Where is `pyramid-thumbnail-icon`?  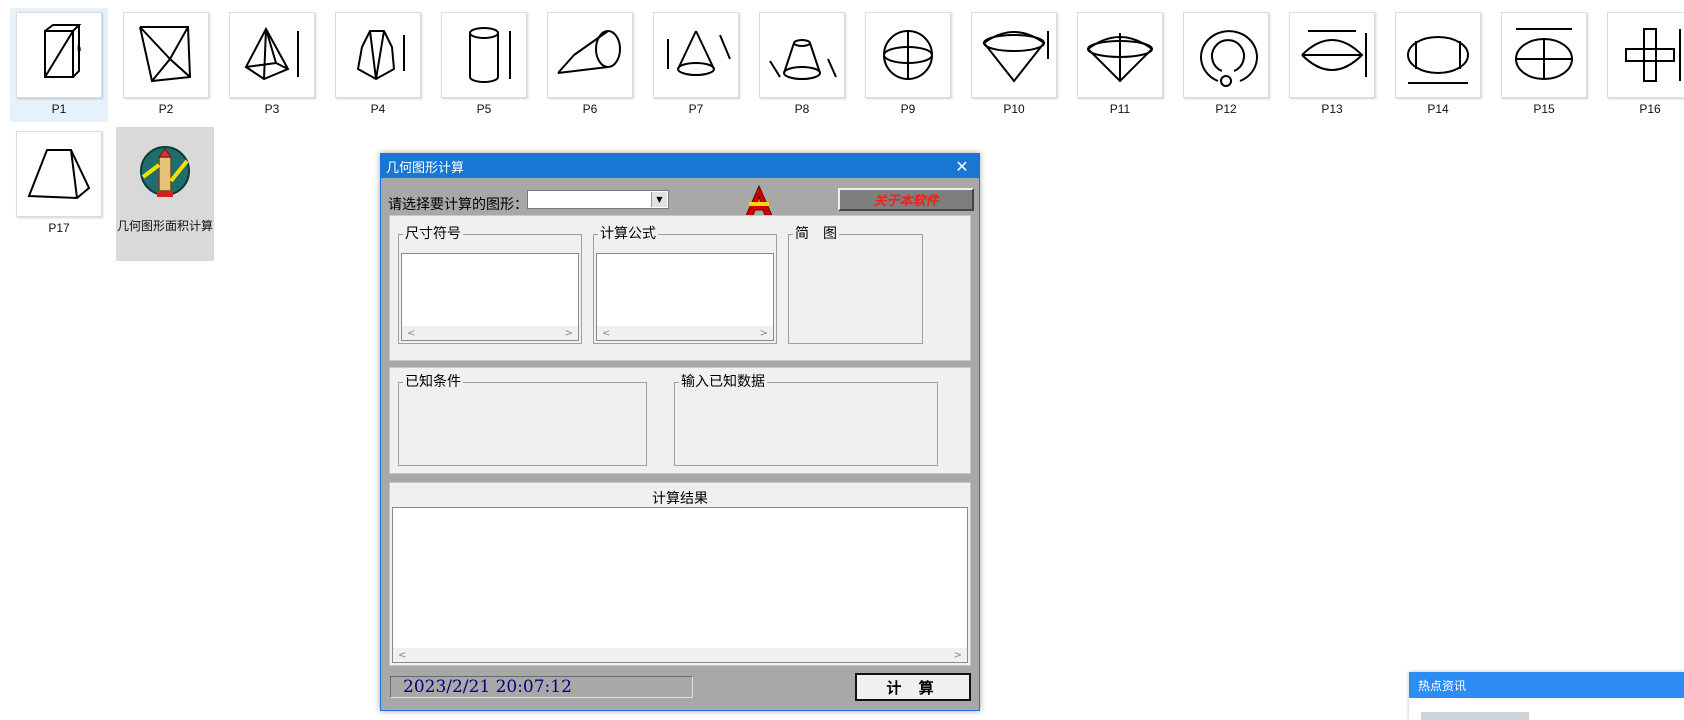
pyramid-thumbnail-icon is located at coordinates (272, 55).